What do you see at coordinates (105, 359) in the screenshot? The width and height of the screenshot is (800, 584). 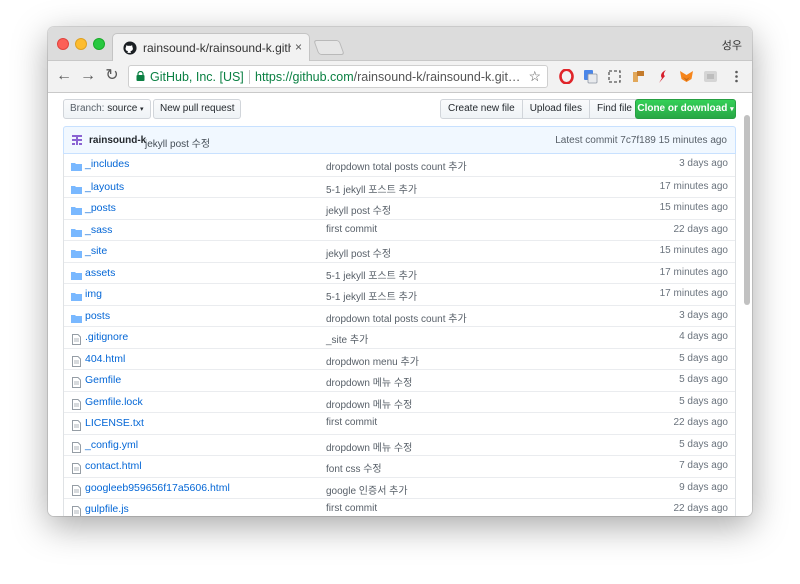 I see `file-name-link: 404.html` at bounding box center [105, 359].